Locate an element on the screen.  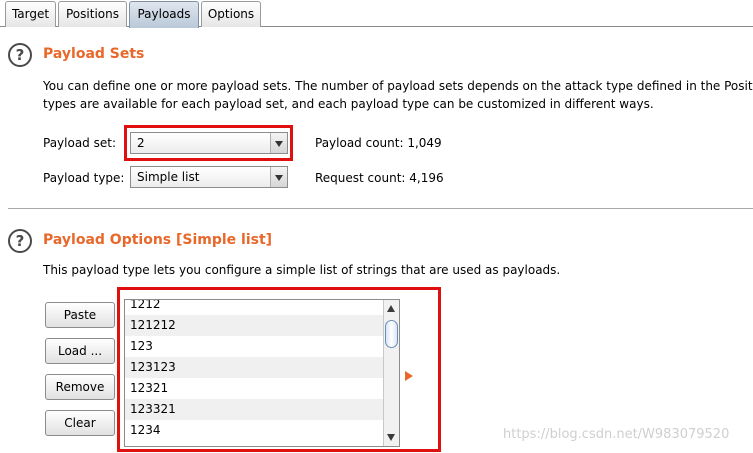
tab-positions: Positions is located at coordinates (92, 14).